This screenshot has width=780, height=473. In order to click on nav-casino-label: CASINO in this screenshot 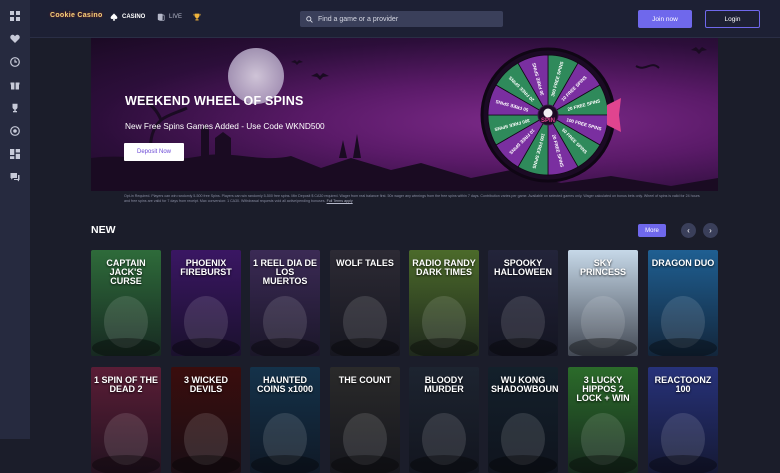, I will do `click(134, 17)`.